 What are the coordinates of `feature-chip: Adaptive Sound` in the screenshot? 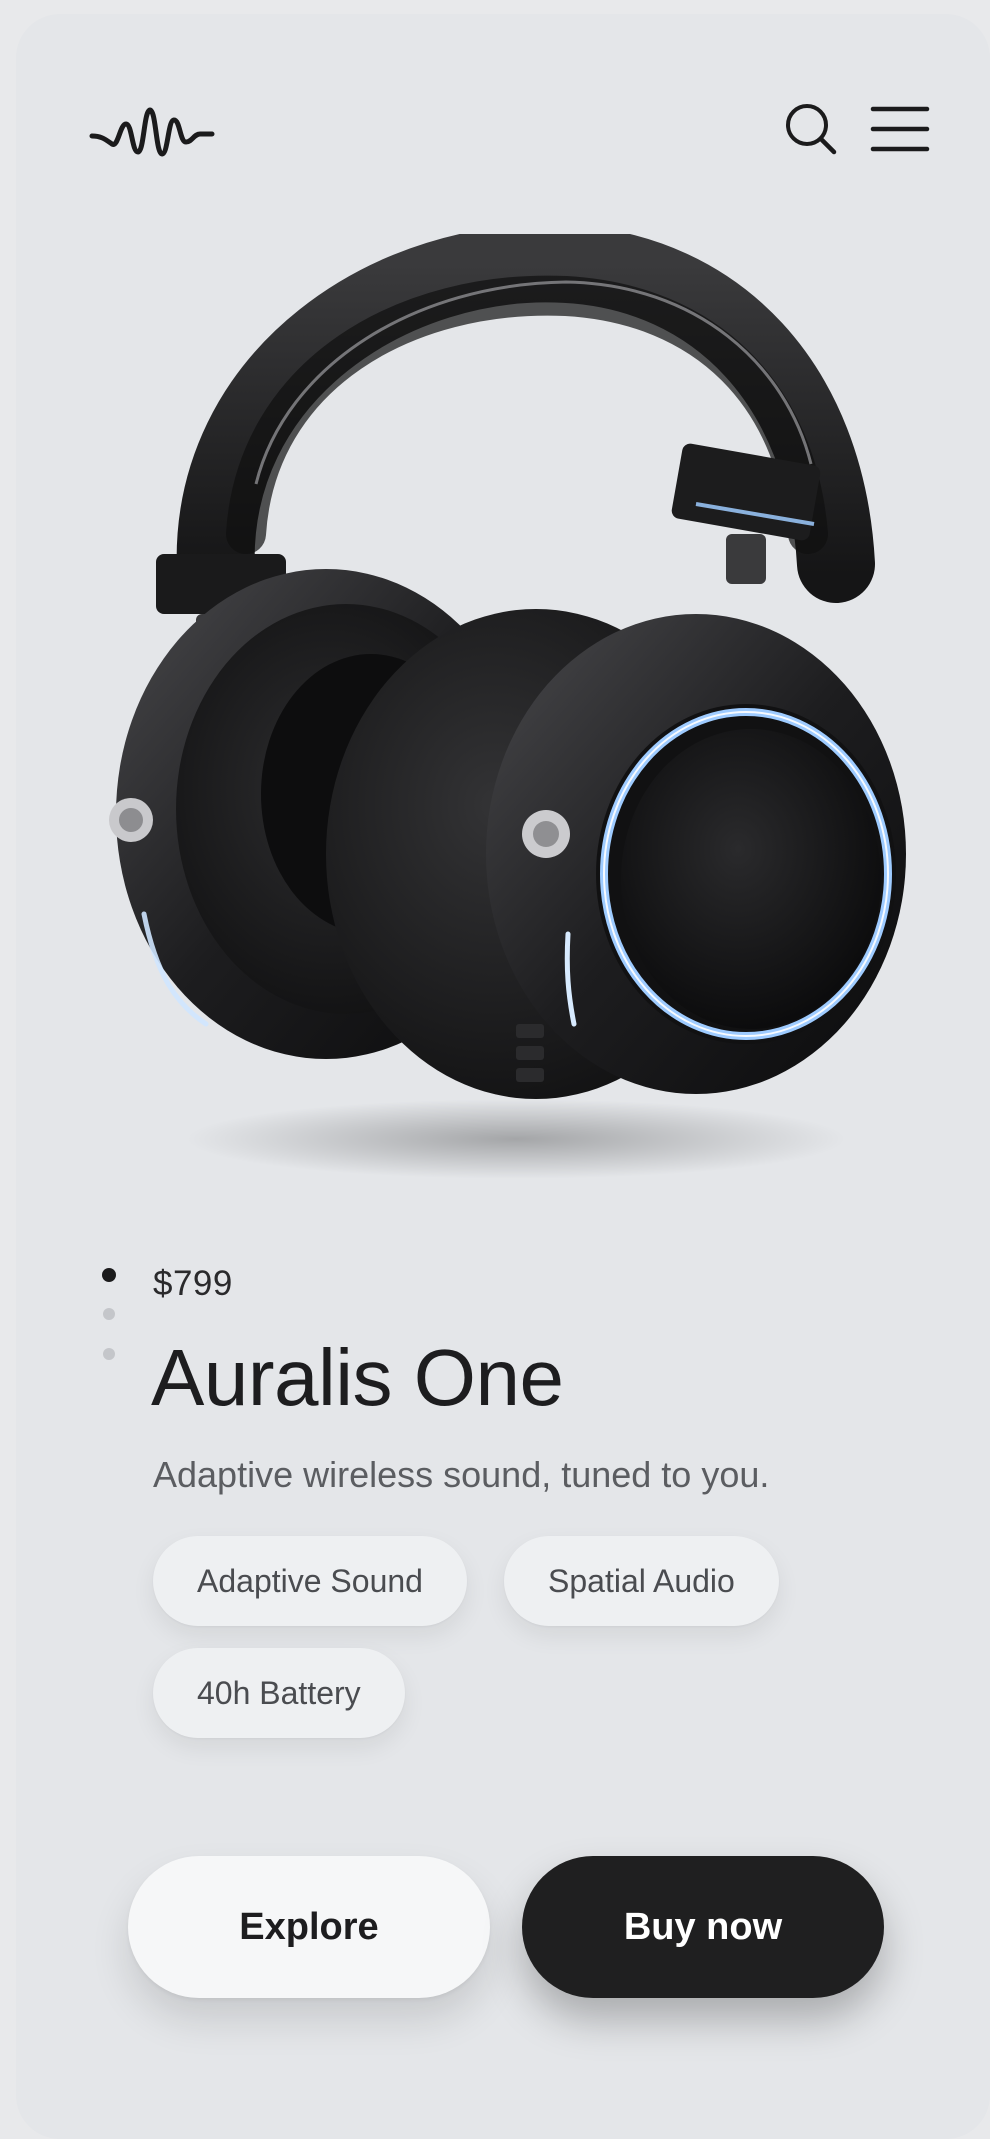 It's located at (310, 1581).